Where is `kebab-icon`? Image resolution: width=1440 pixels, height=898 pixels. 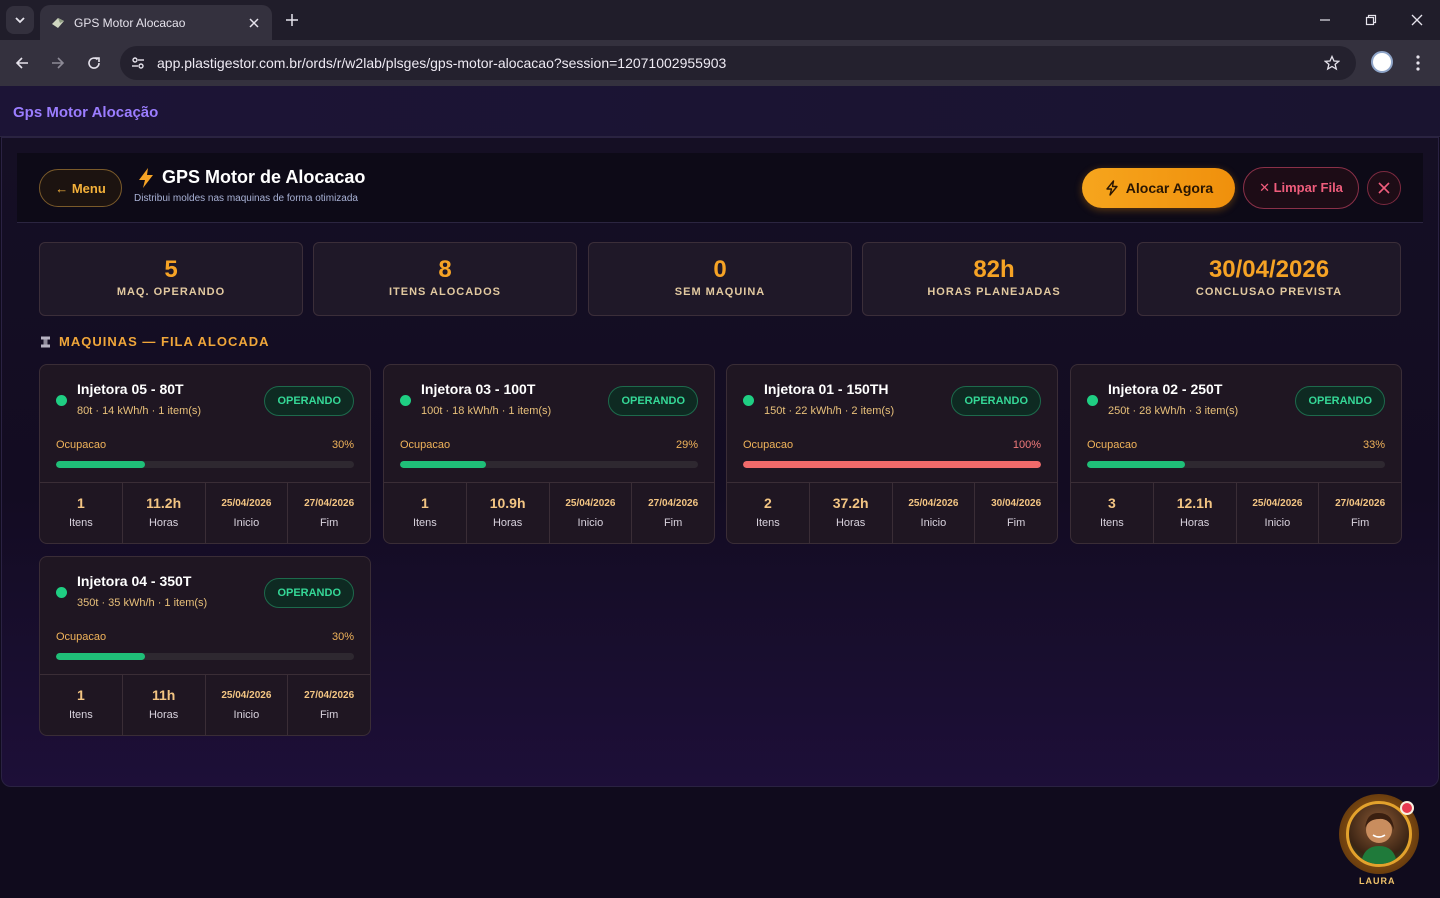
kebab-icon is located at coordinates (1418, 63).